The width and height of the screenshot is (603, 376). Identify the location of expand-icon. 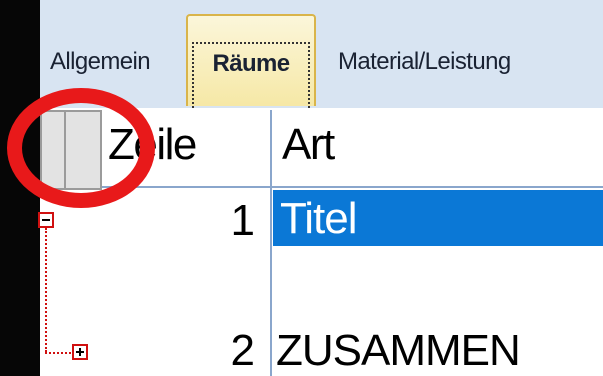
(80, 352).